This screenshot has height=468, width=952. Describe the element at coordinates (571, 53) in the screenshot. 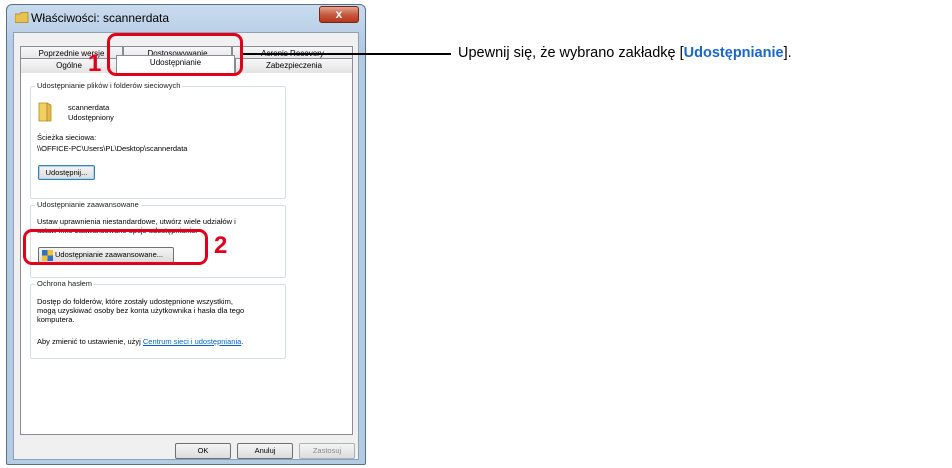

I see `callout-prefix: Upewnij się, że wybrano zakładkę [` at that location.